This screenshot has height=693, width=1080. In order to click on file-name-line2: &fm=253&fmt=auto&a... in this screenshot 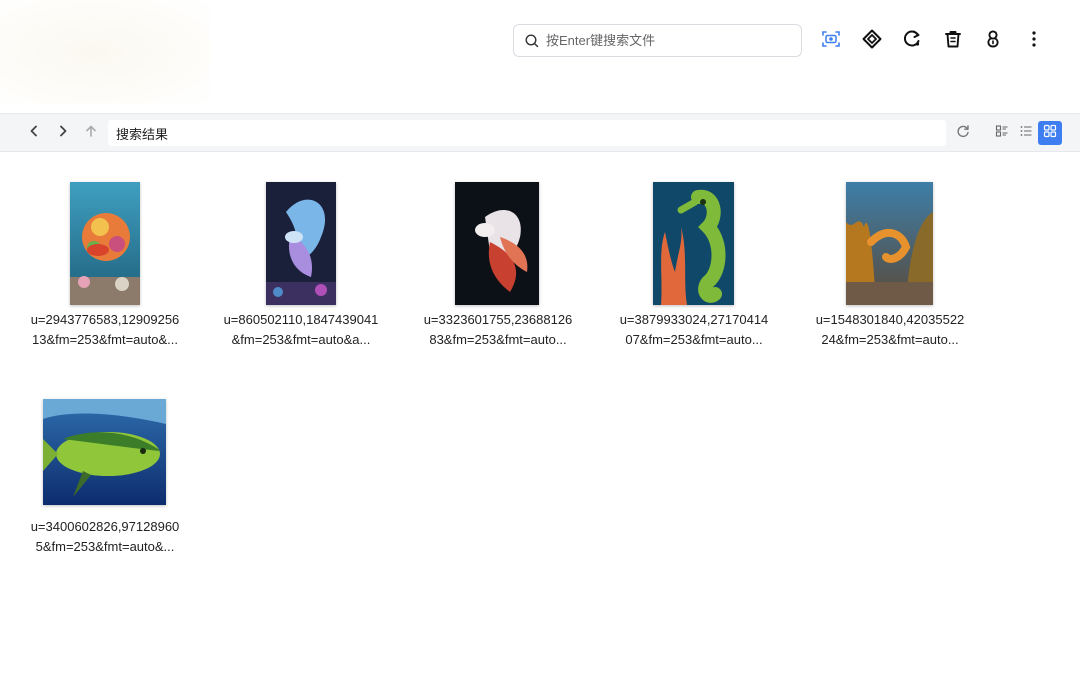, I will do `click(301, 339)`.